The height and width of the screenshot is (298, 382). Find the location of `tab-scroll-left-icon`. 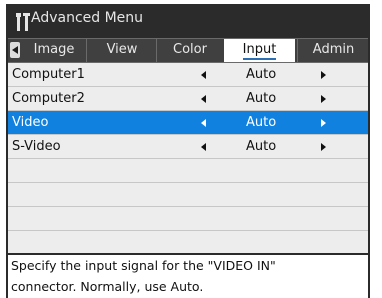

tab-scroll-left-icon is located at coordinates (15, 50).